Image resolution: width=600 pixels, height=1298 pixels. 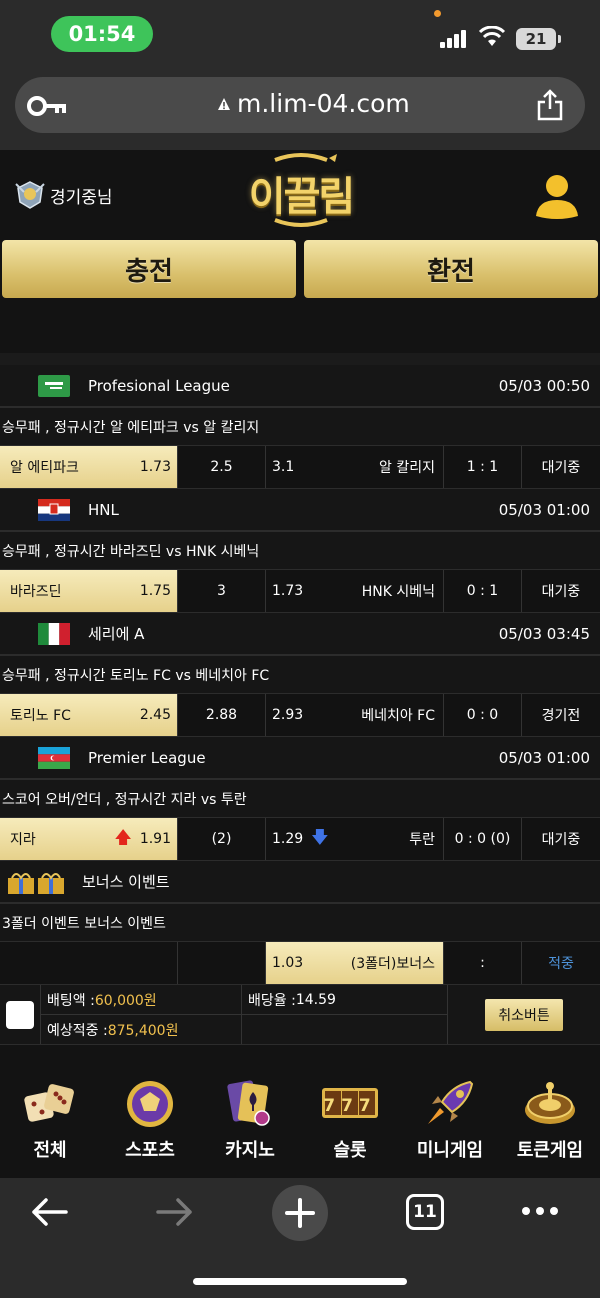 I want to click on user-status: 경기중님, so click(x=63, y=195).